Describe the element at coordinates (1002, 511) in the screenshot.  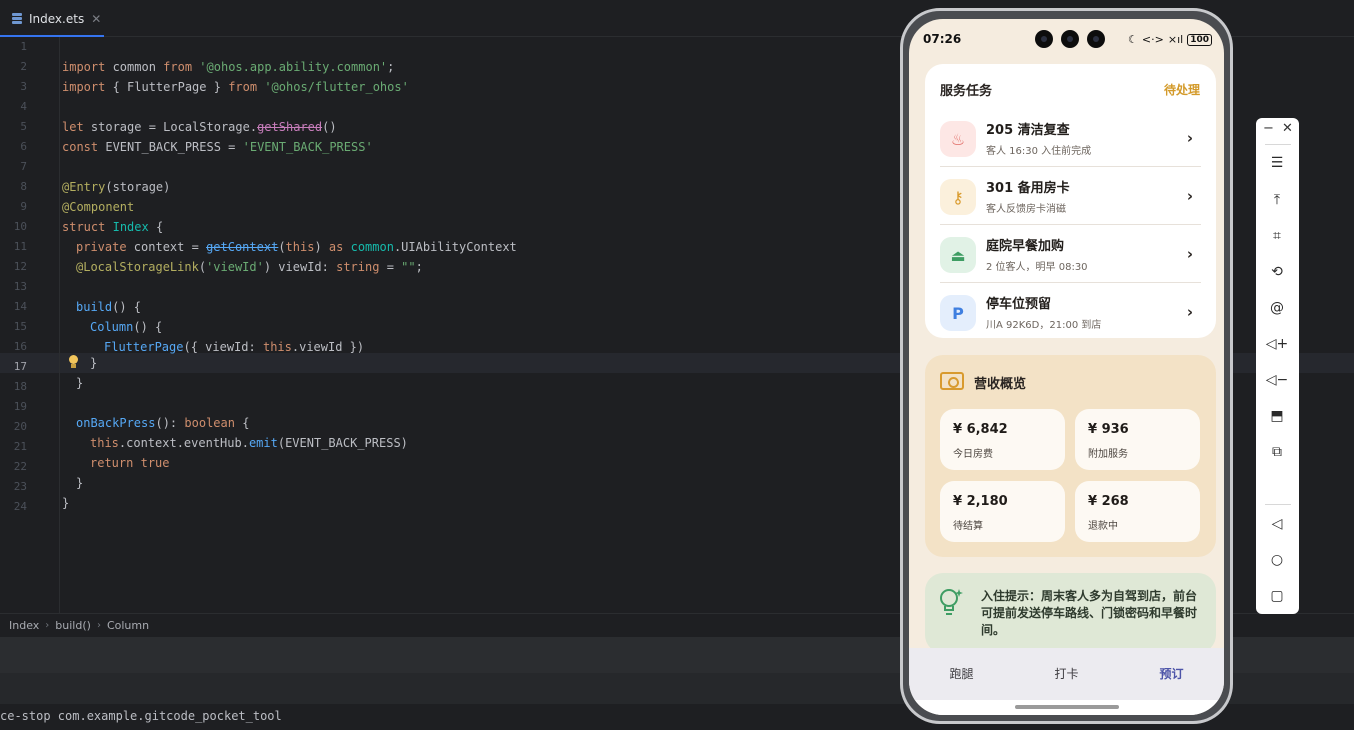
I see `revenue-tile: ¥ 2,180 待结算` at that location.